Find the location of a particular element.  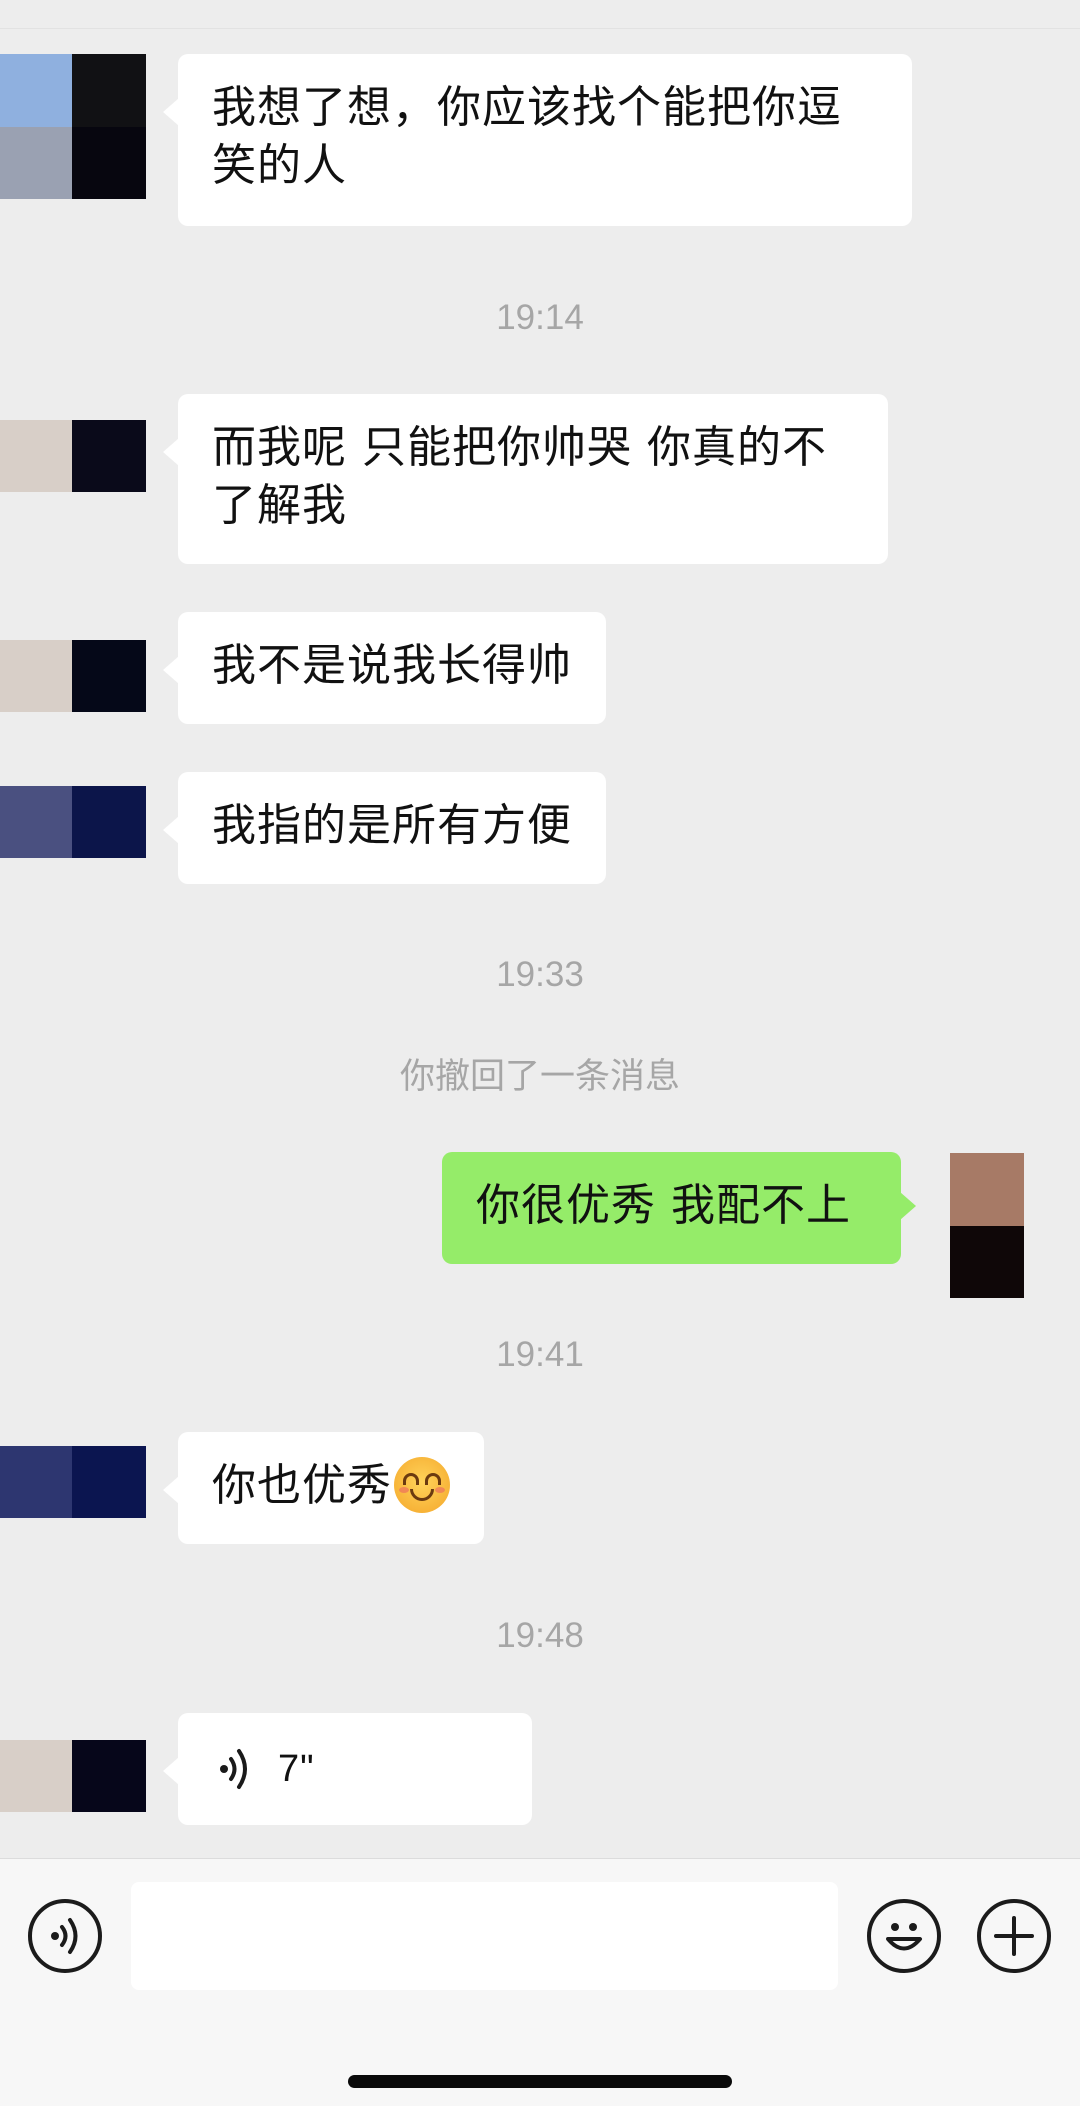

message-text: 我不是说我长得帅 is located at coordinates (392, 665).